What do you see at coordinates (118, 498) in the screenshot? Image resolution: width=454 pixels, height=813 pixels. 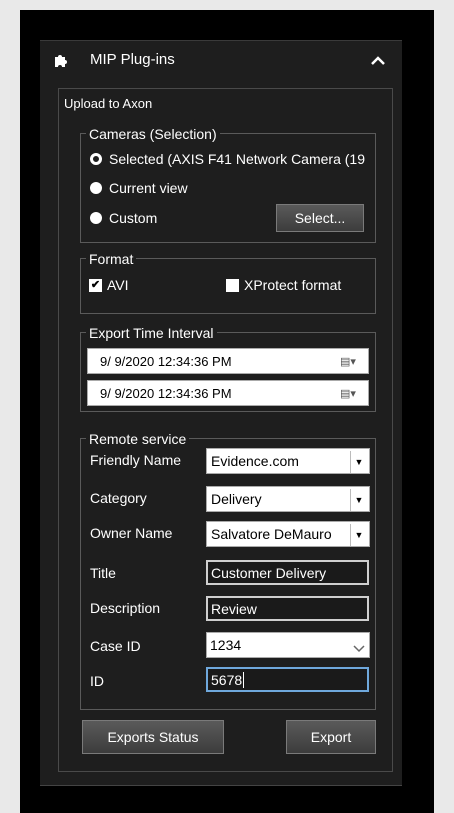 I see `category-label: Category` at bounding box center [118, 498].